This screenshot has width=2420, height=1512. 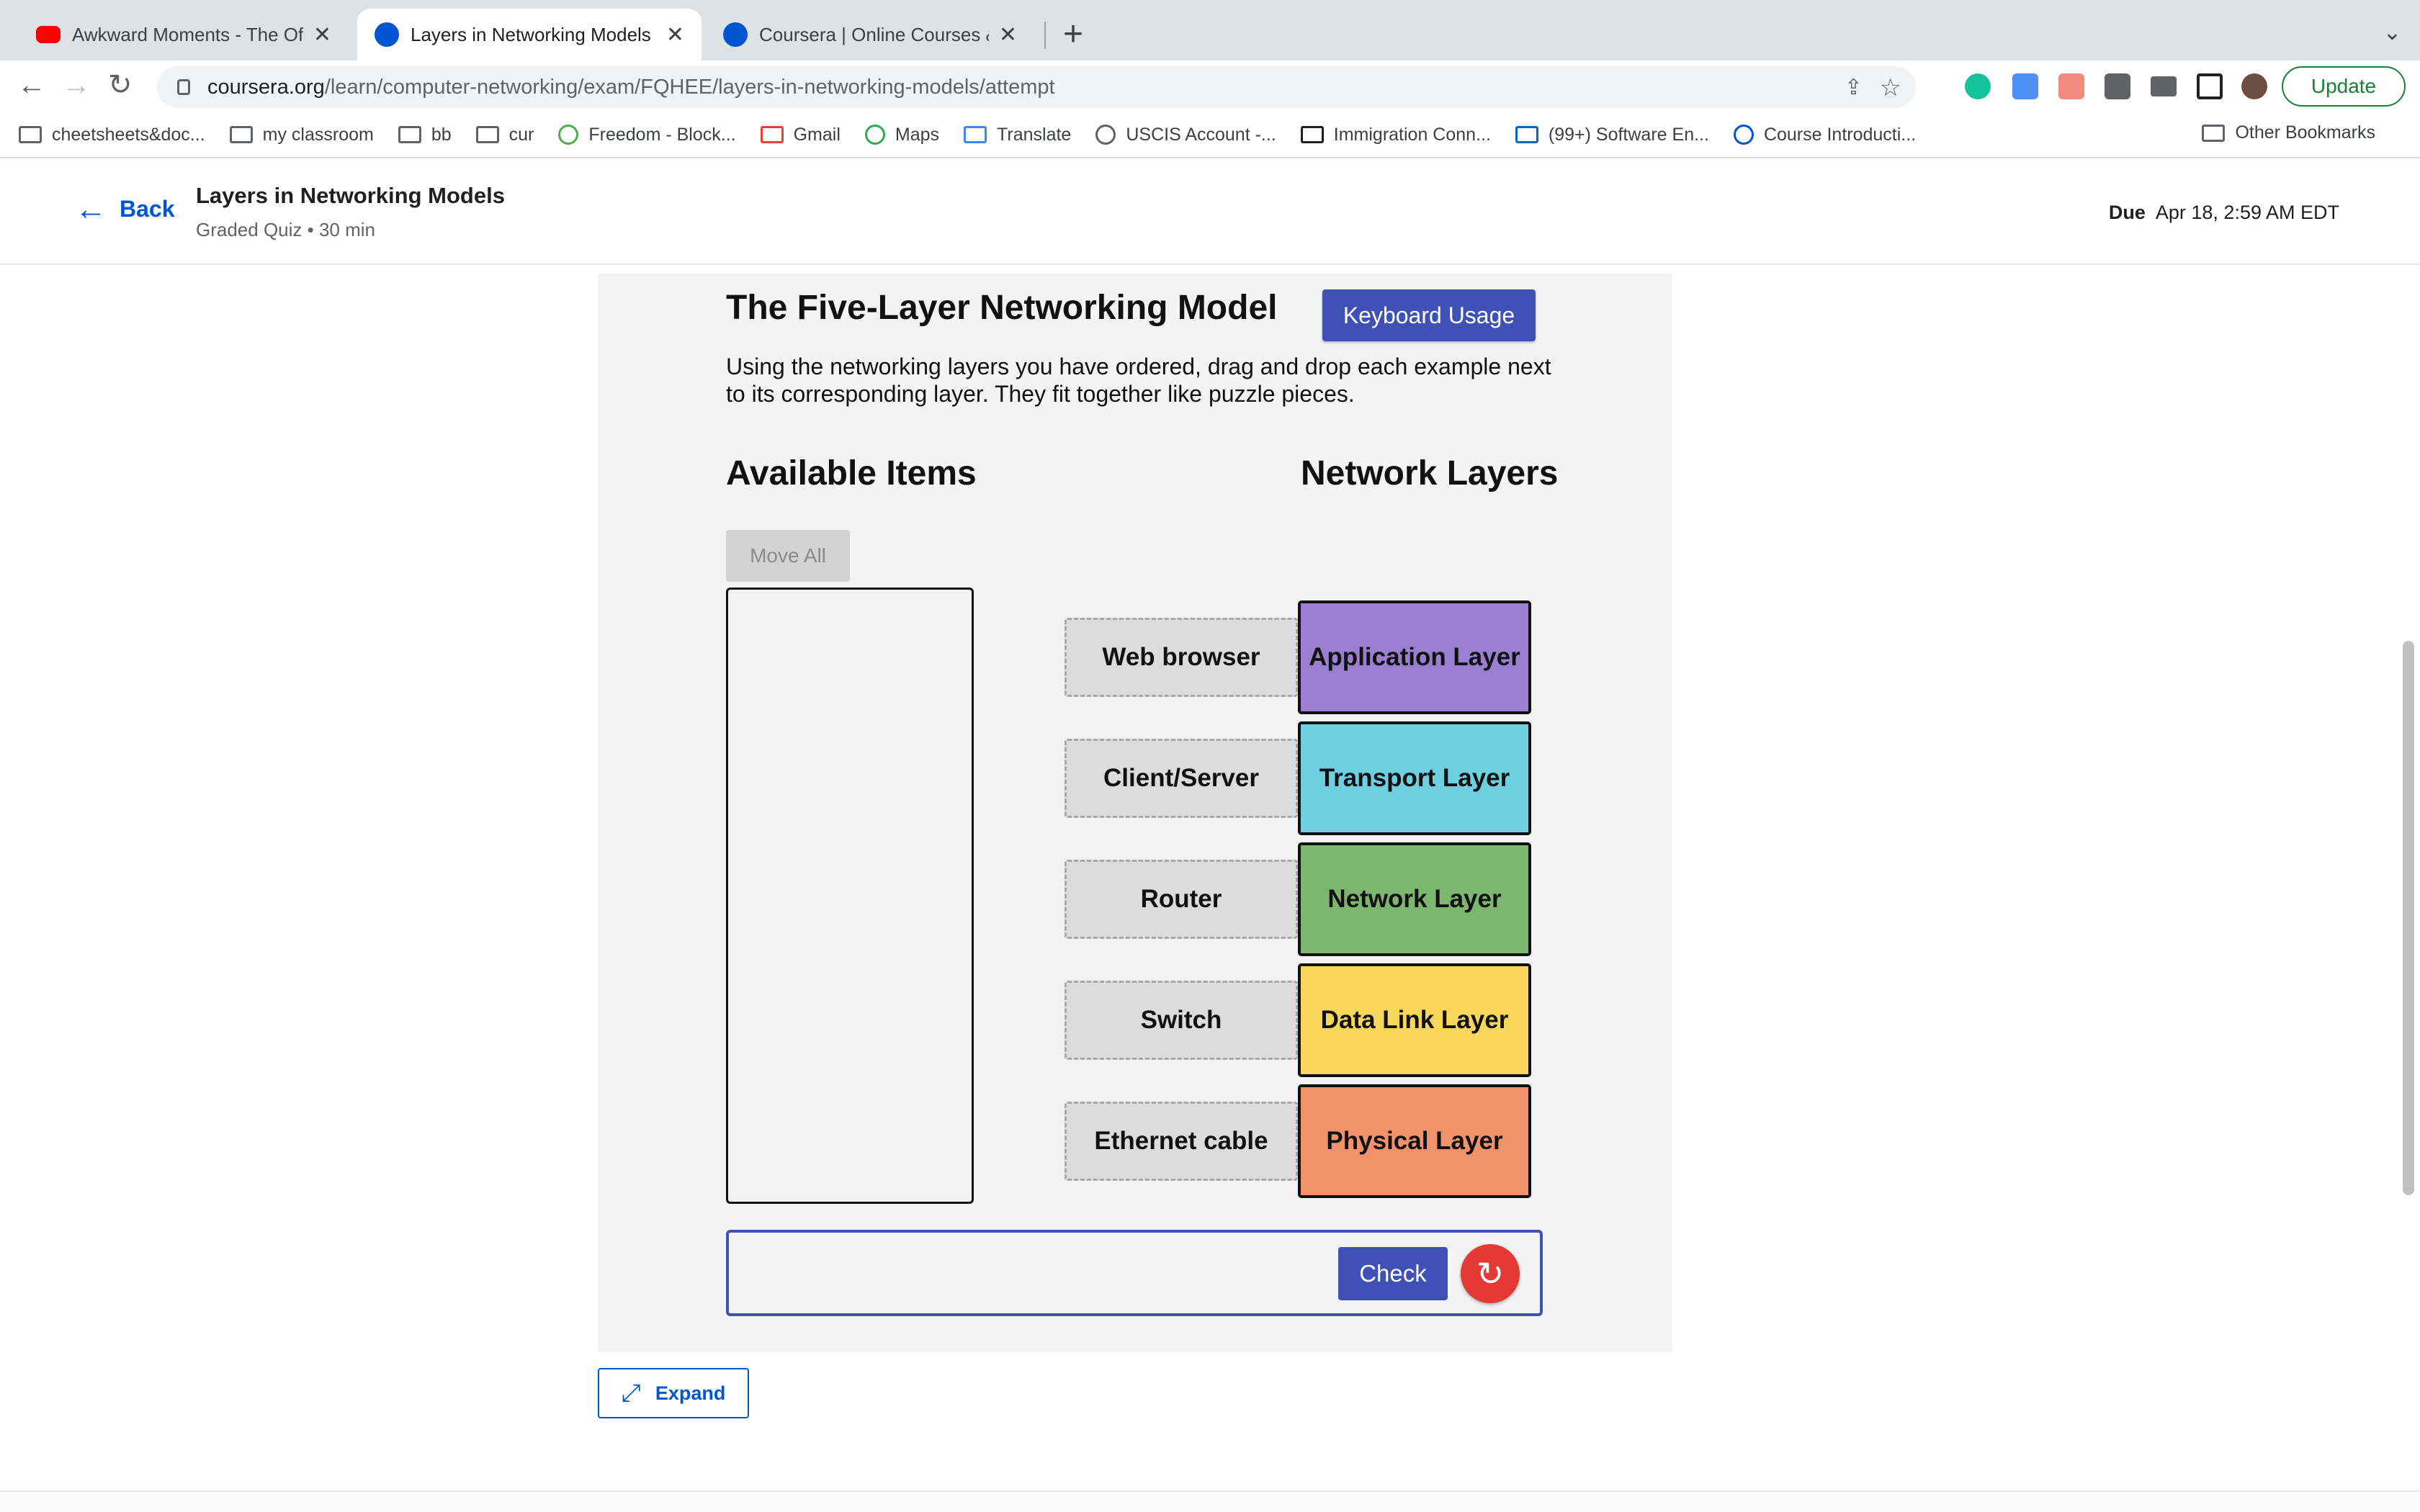 What do you see at coordinates (1854, 87) in the screenshot?
I see `share-icon: ⇪` at bounding box center [1854, 87].